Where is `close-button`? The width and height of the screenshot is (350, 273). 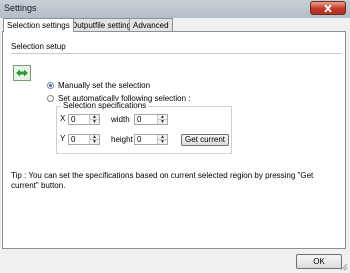 close-button is located at coordinates (328, 8).